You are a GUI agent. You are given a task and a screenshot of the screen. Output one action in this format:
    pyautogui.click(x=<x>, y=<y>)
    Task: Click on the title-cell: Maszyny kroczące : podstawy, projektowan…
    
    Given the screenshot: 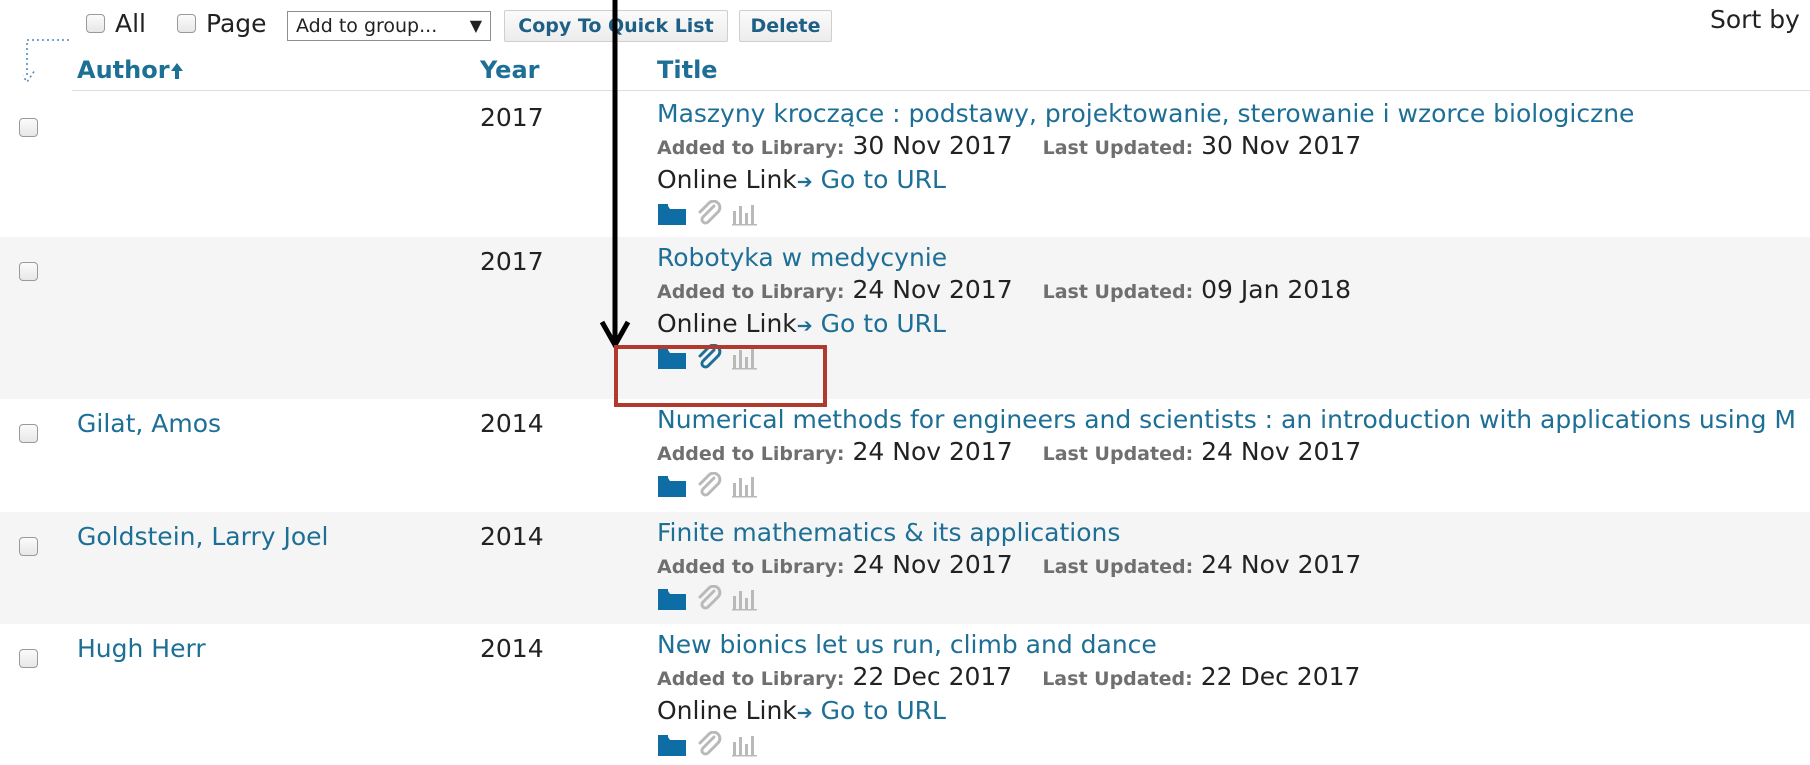 What is the action you would take?
    pyautogui.click(x=1145, y=166)
    